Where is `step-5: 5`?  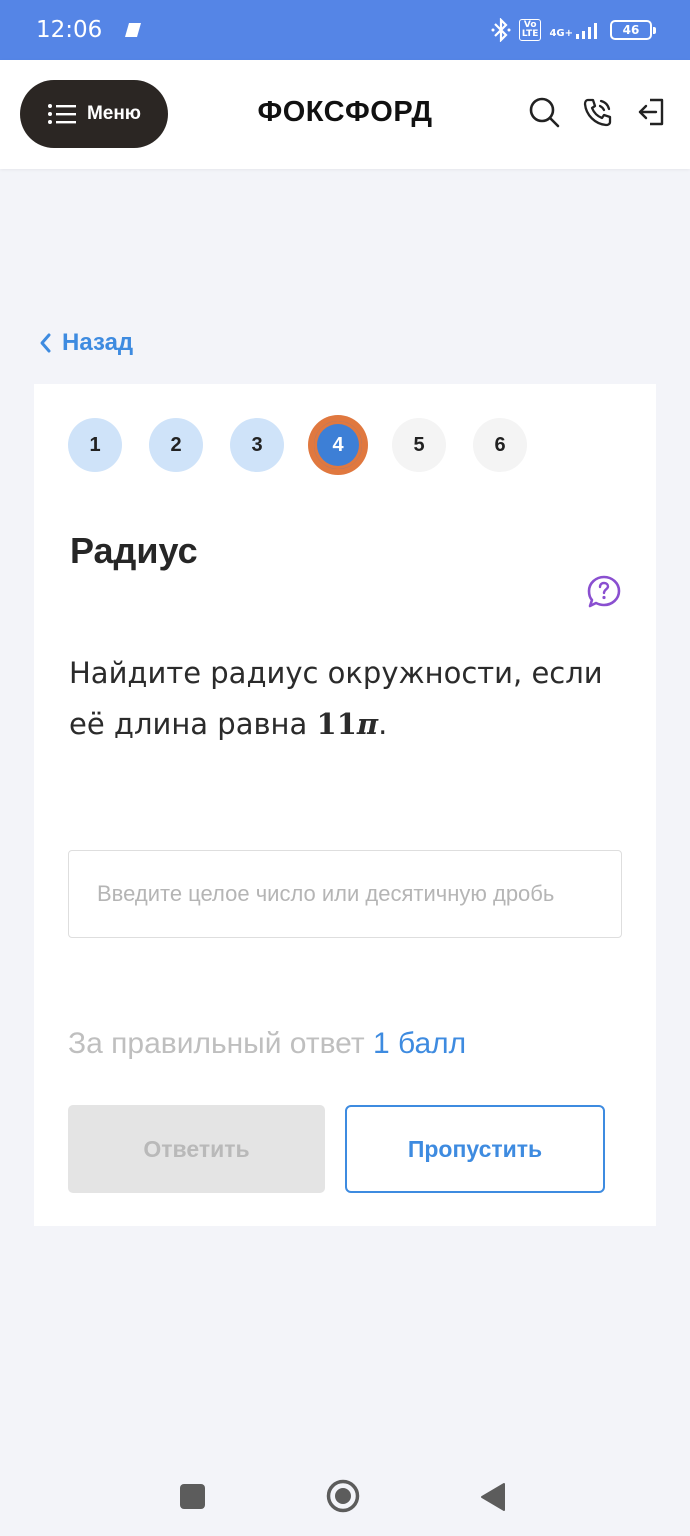 step-5: 5 is located at coordinates (419, 445).